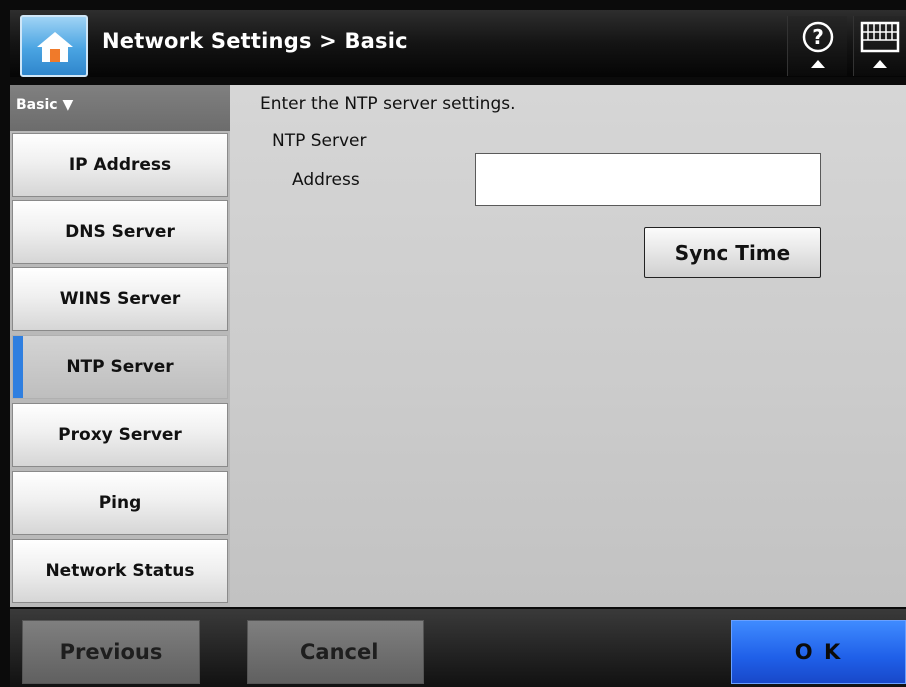 The width and height of the screenshot is (906, 687). Describe the element at coordinates (458, 648) in the screenshot. I see `footer-bar: Previous Cancel O K` at that location.